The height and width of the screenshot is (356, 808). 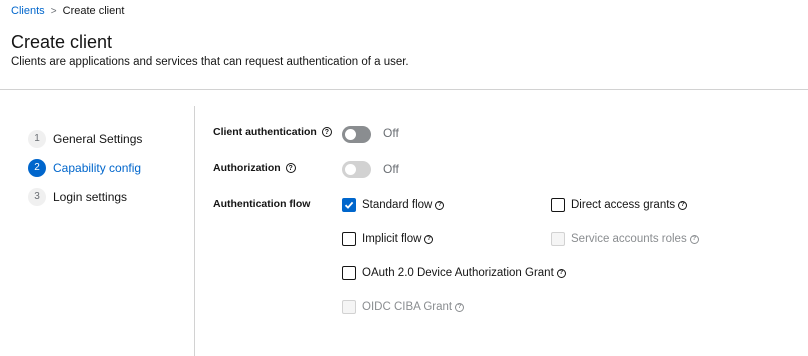 What do you see at coordinates (392, 239) in the screenshot?
I see `implicit-flow-label-text: Implicit flow` at bounding box center [392, 239].